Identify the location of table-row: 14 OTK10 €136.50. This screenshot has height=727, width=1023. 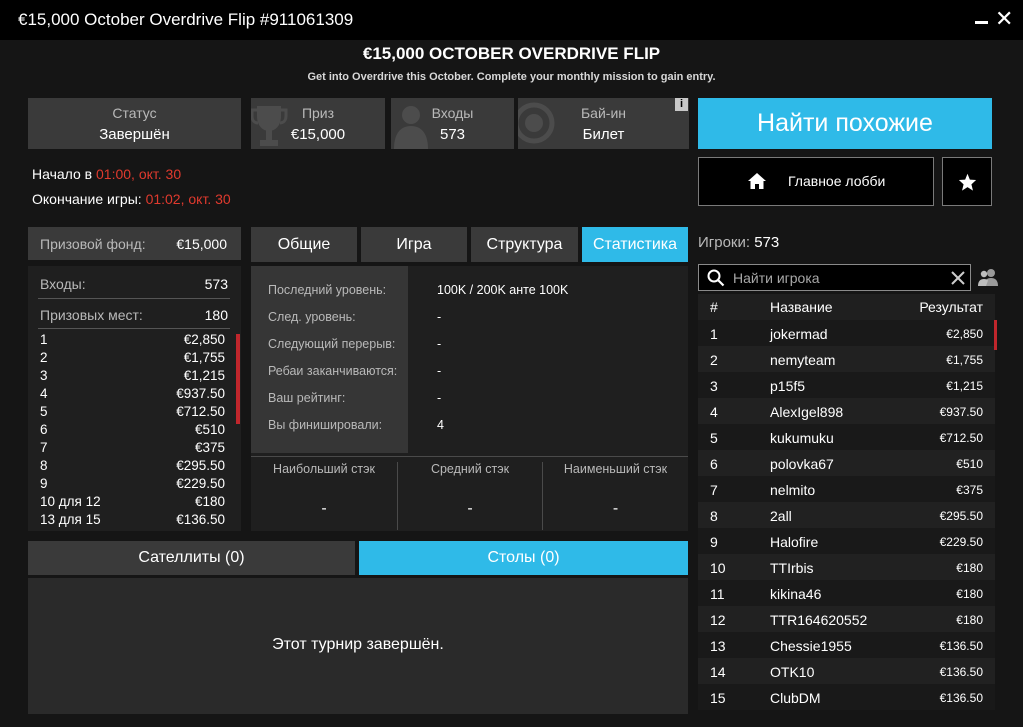
(846, 671).